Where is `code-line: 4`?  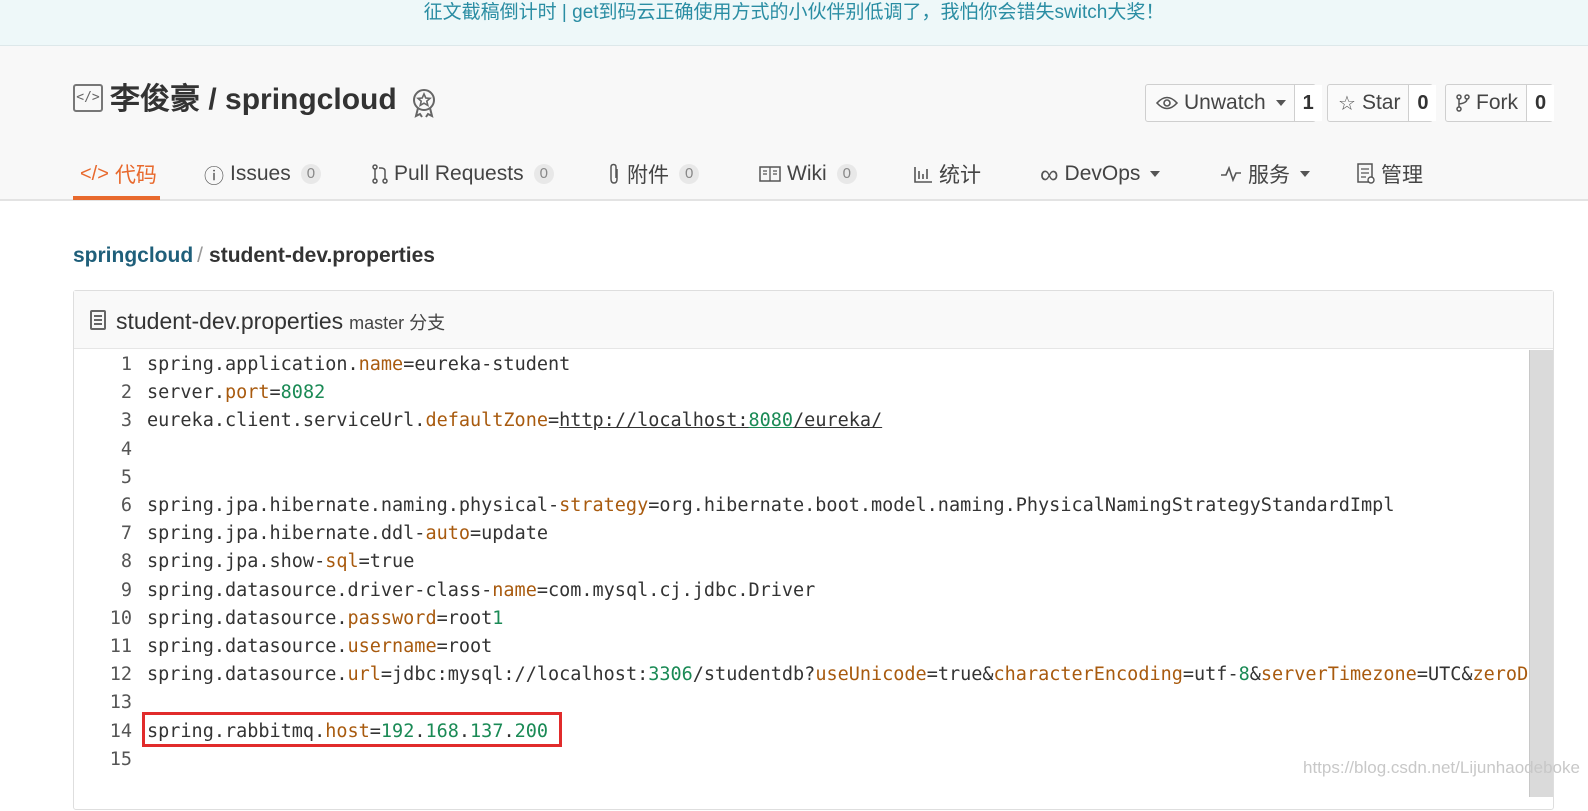
code-line: 4 is located at coordinates (802, 450).